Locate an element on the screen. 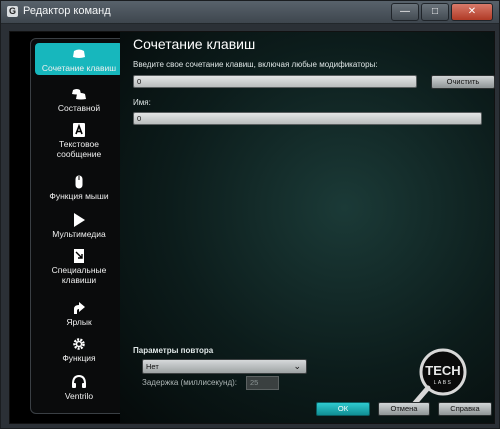  ok-button: ОК is located at coordinates (343, 409).